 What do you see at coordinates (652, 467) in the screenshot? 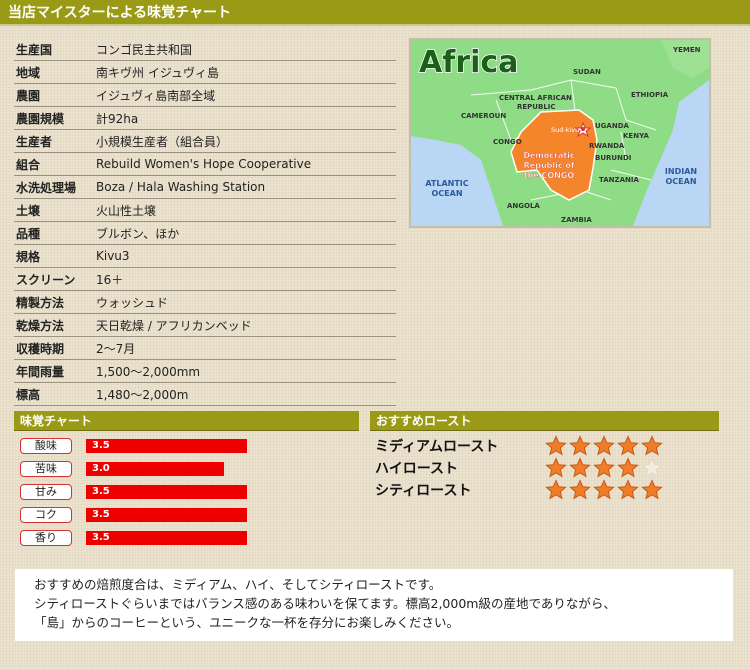
I see `star-empty-icon` at bounding box center [652, 467].